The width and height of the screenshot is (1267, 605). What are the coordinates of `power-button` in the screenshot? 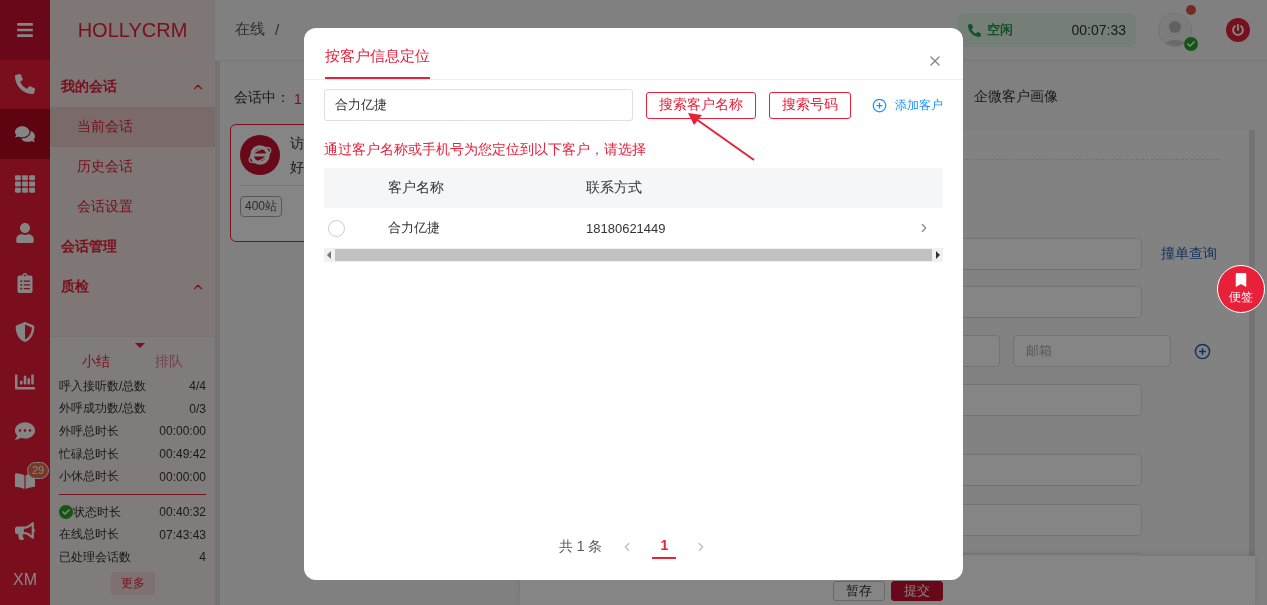 It's located at (1238, 30).